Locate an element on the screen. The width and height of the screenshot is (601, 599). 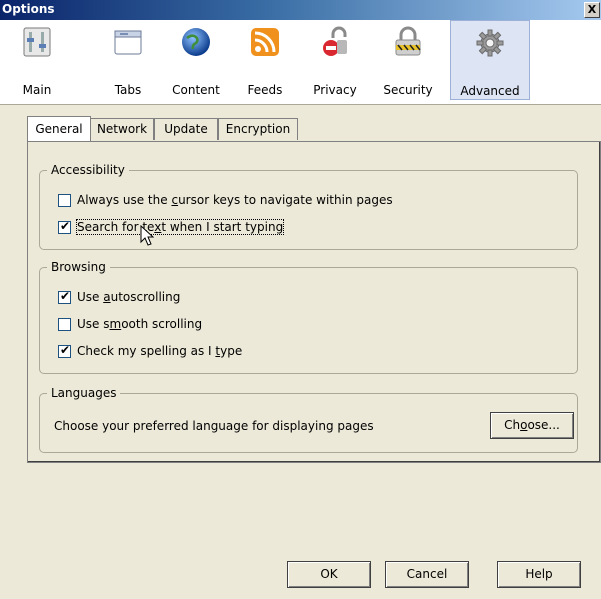
toolbar-main: Main is located at coordinates (37, 61).